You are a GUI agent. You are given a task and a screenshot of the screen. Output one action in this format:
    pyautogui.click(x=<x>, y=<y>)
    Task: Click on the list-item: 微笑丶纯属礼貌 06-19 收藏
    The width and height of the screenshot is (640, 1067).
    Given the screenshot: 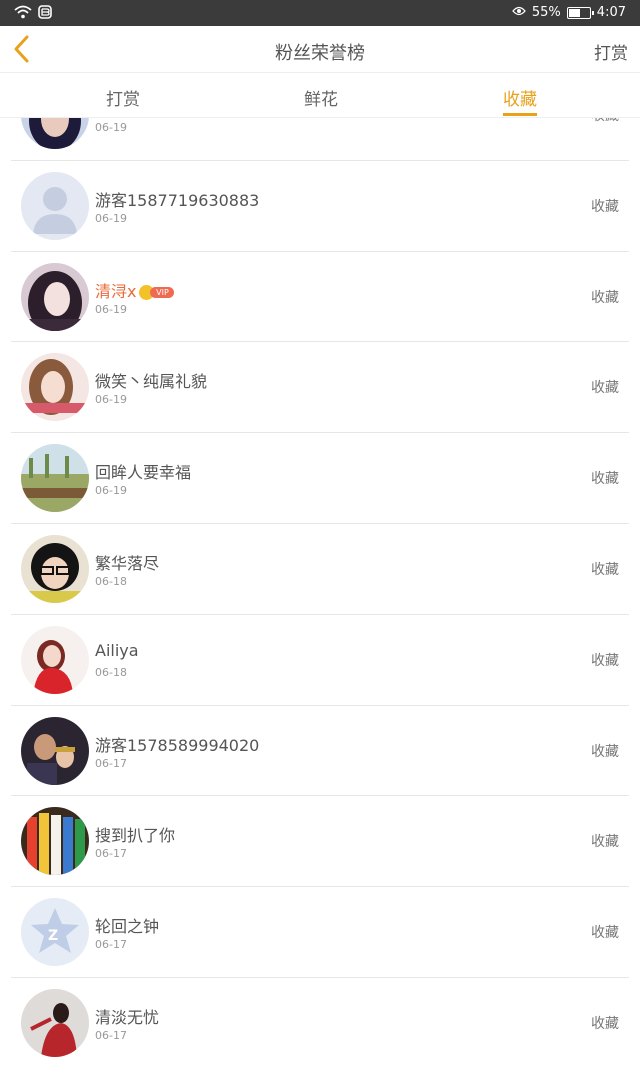 What is the action you would take?
    pyautogui.click(x=320, y=388)
    